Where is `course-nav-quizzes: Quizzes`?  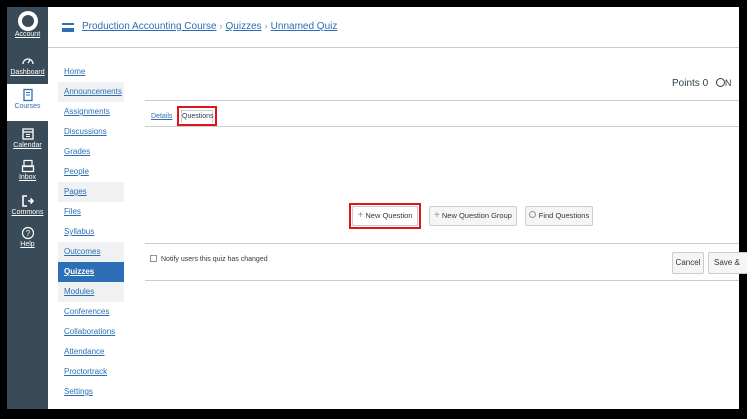 course-nav-quizzes: Quizzes is located at coordinates (91, 272).